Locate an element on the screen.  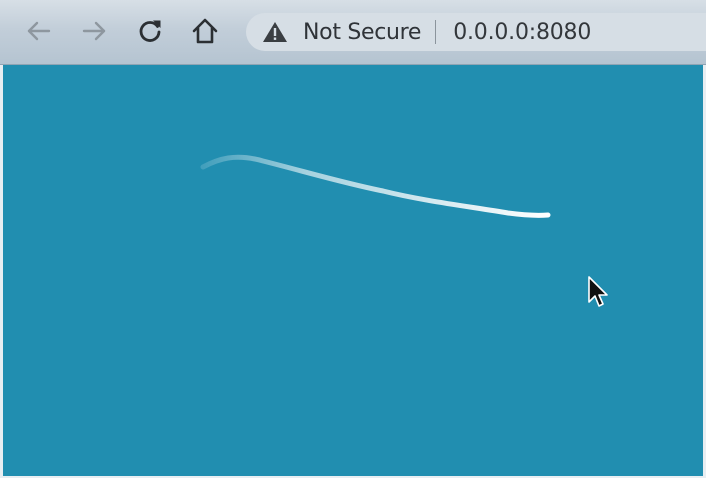
security-indicator: Not Secure is located at coordinates (341, 32).